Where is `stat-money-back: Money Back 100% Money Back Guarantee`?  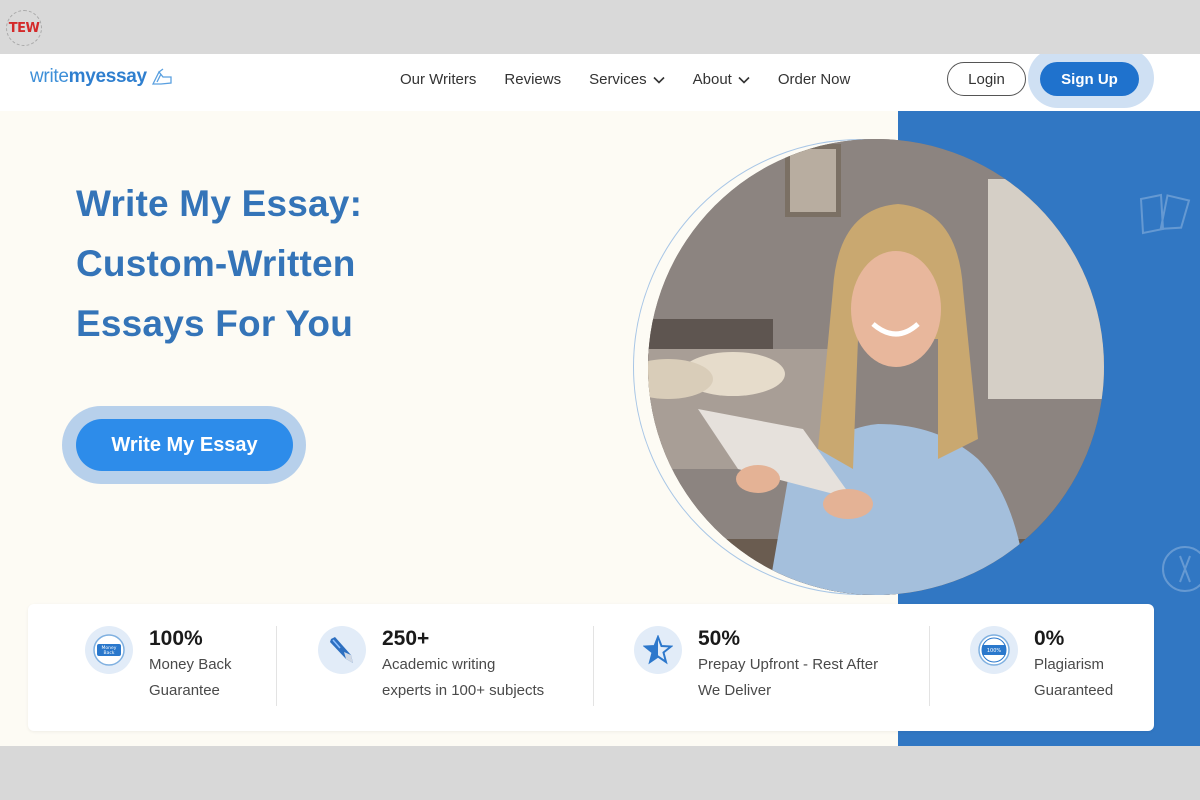
stat-money-back: Money Back 100% Money Back Guarantee is located at coordinates (158, 667).